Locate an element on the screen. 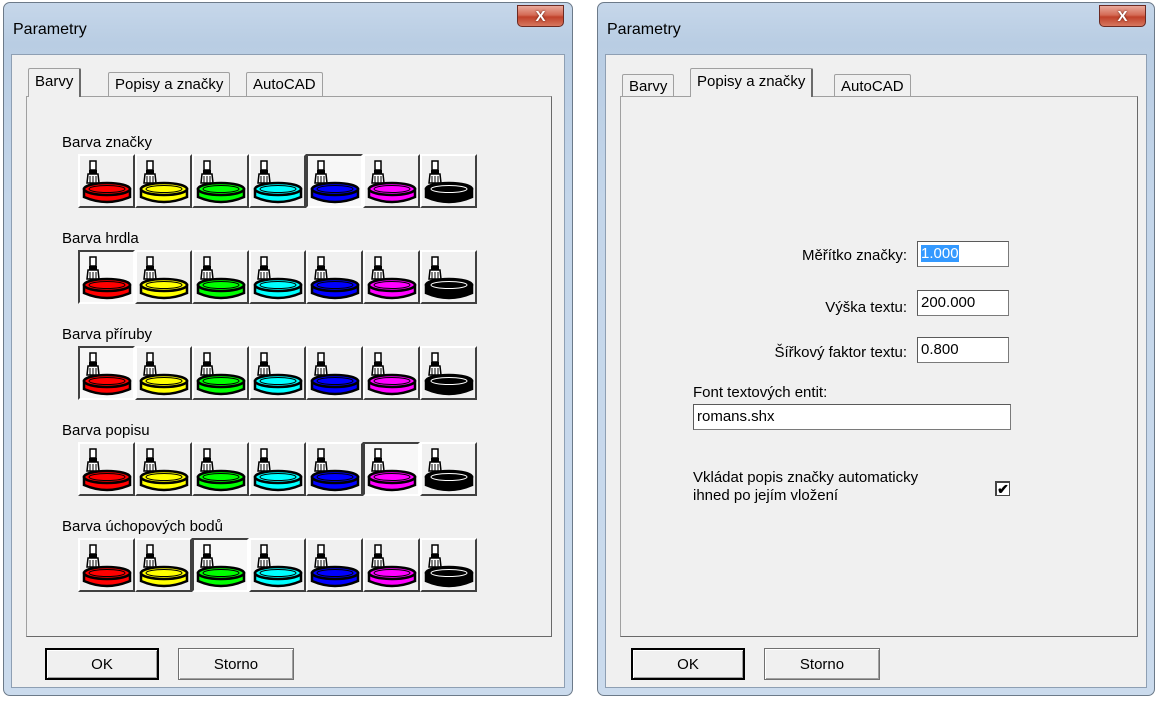 The width and height of the screenshot is (1155, 702). auto-label-checkbox: ✔ is located at coordinates (1002, 488).